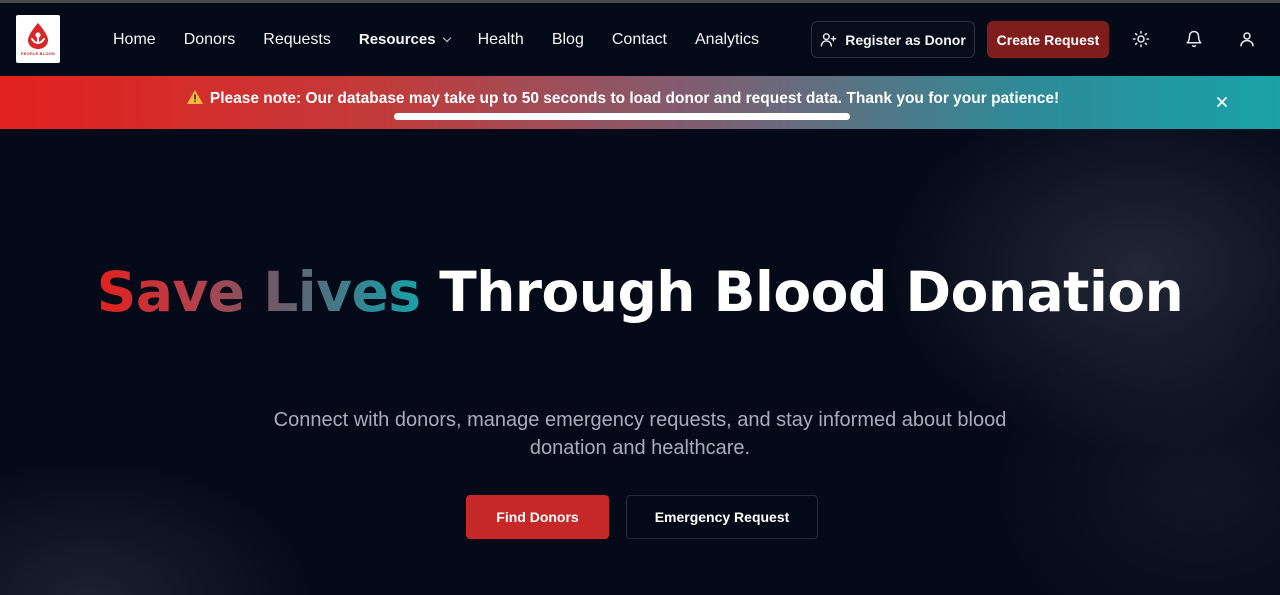 The width and height of the screenshot is (1280, 595). I want to click on hero-title: Save Lives Through Blood Donation, so click(640, 292).